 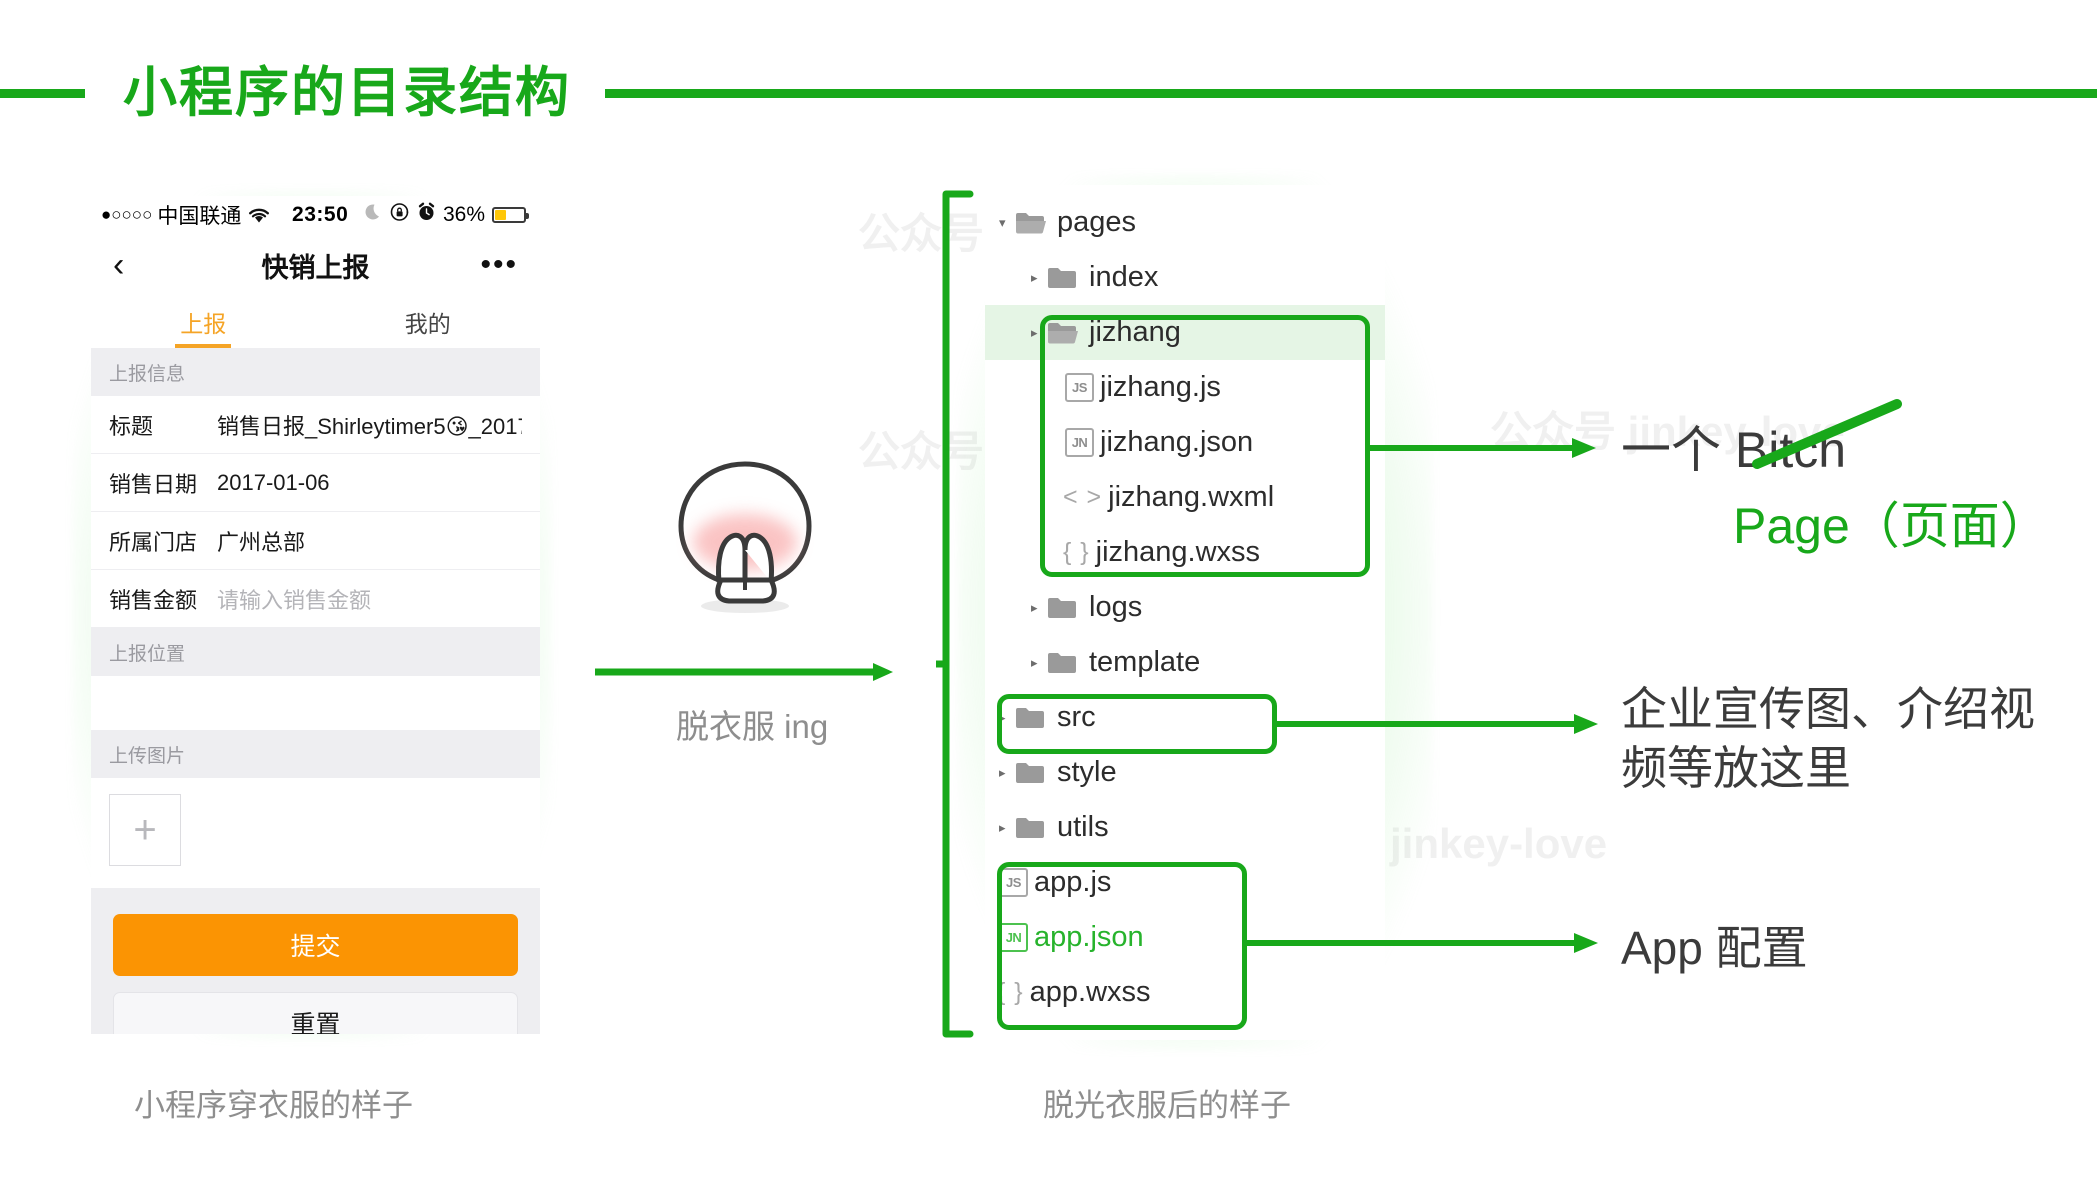 What do you see at coordinates (1185, 882) in the screenshot?
I see `tree-node-app-js: JS app.js` at bounding box center [1185, 882].